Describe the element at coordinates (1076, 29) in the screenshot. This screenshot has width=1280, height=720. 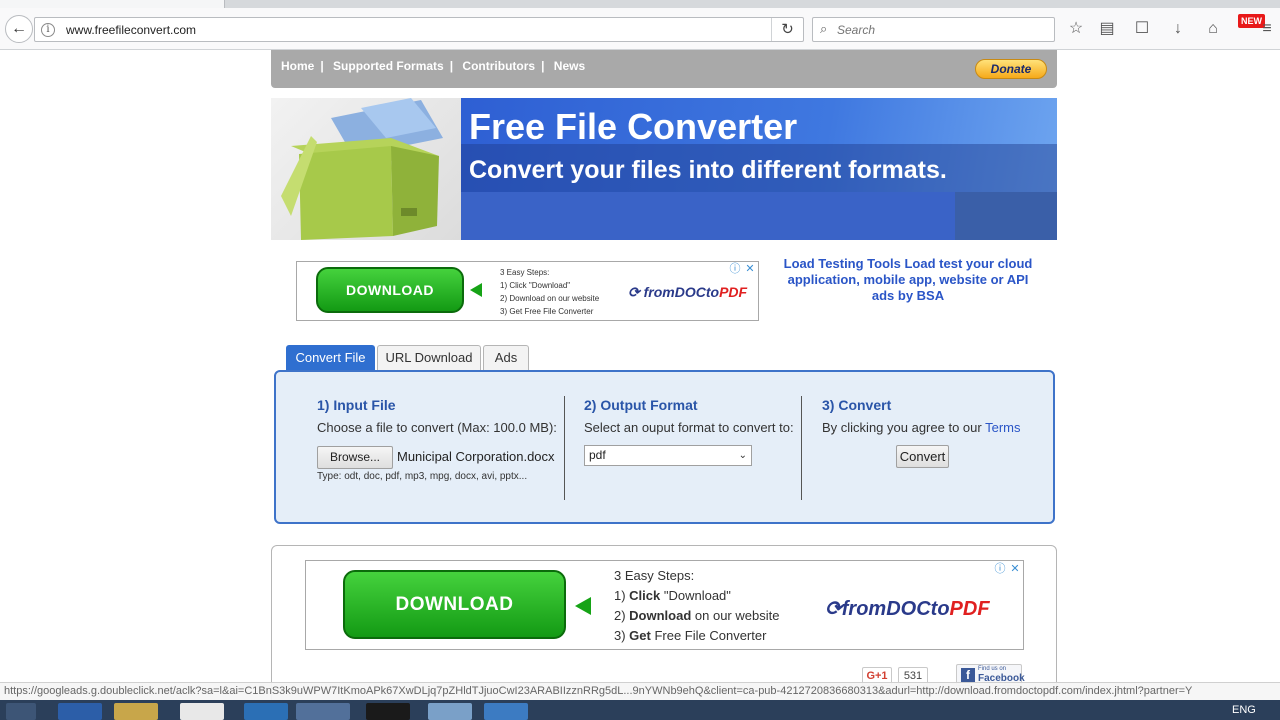
I see `bookmark-star-icon: ☆` at that location.